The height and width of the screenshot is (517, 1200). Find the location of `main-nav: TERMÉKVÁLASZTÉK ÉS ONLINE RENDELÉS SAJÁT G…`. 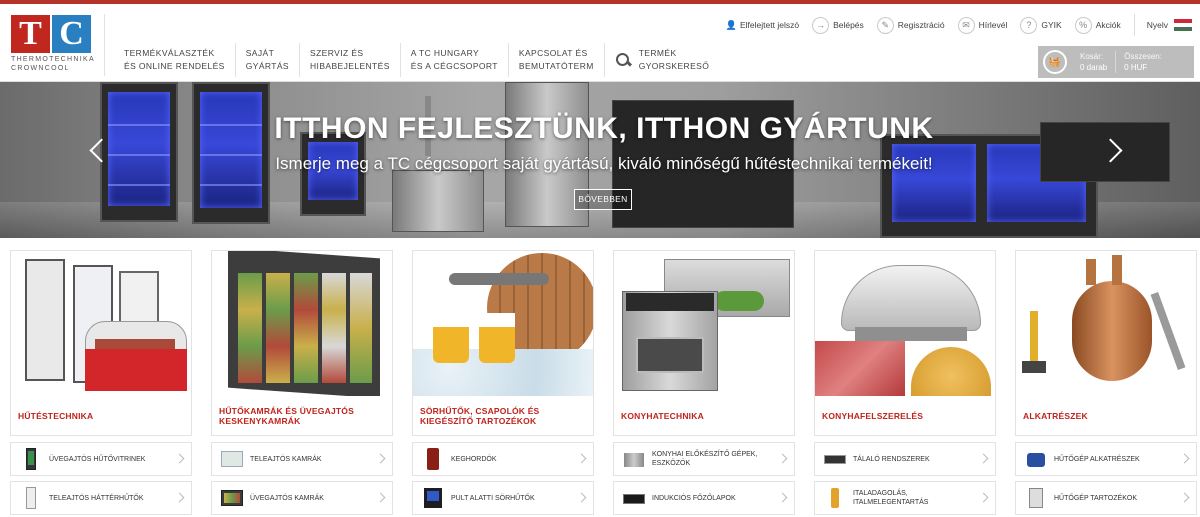

main-nav: TERMÉKVÁLASZTÉK ÉS ONLINE RENDELÉS SAJÁT G… is located at coordinates (416, 60).